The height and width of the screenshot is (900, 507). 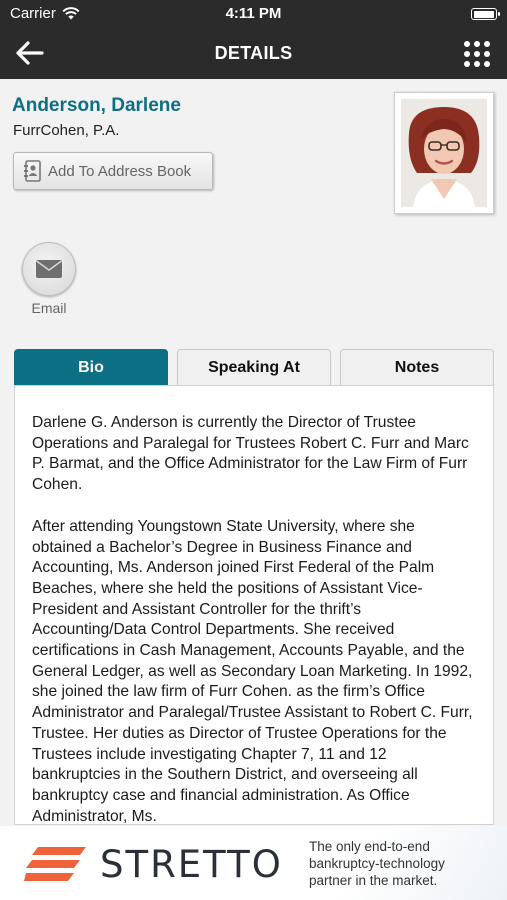 What do you see at coordinates (96, 105) in the screenshot?
I see `contact-name: Anderson, Darlene` at bounding box center [96, 105].